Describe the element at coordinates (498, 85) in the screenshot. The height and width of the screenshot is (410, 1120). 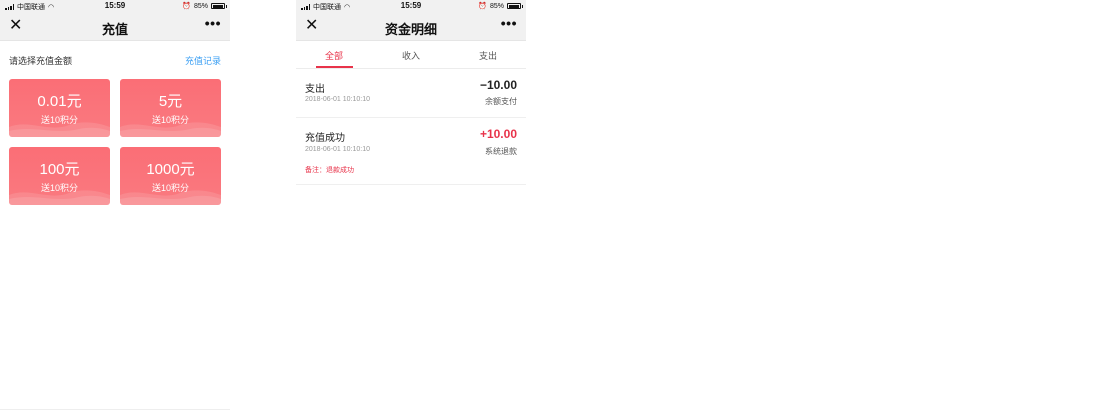
I see `transaction-amount: −10.00` at that location.